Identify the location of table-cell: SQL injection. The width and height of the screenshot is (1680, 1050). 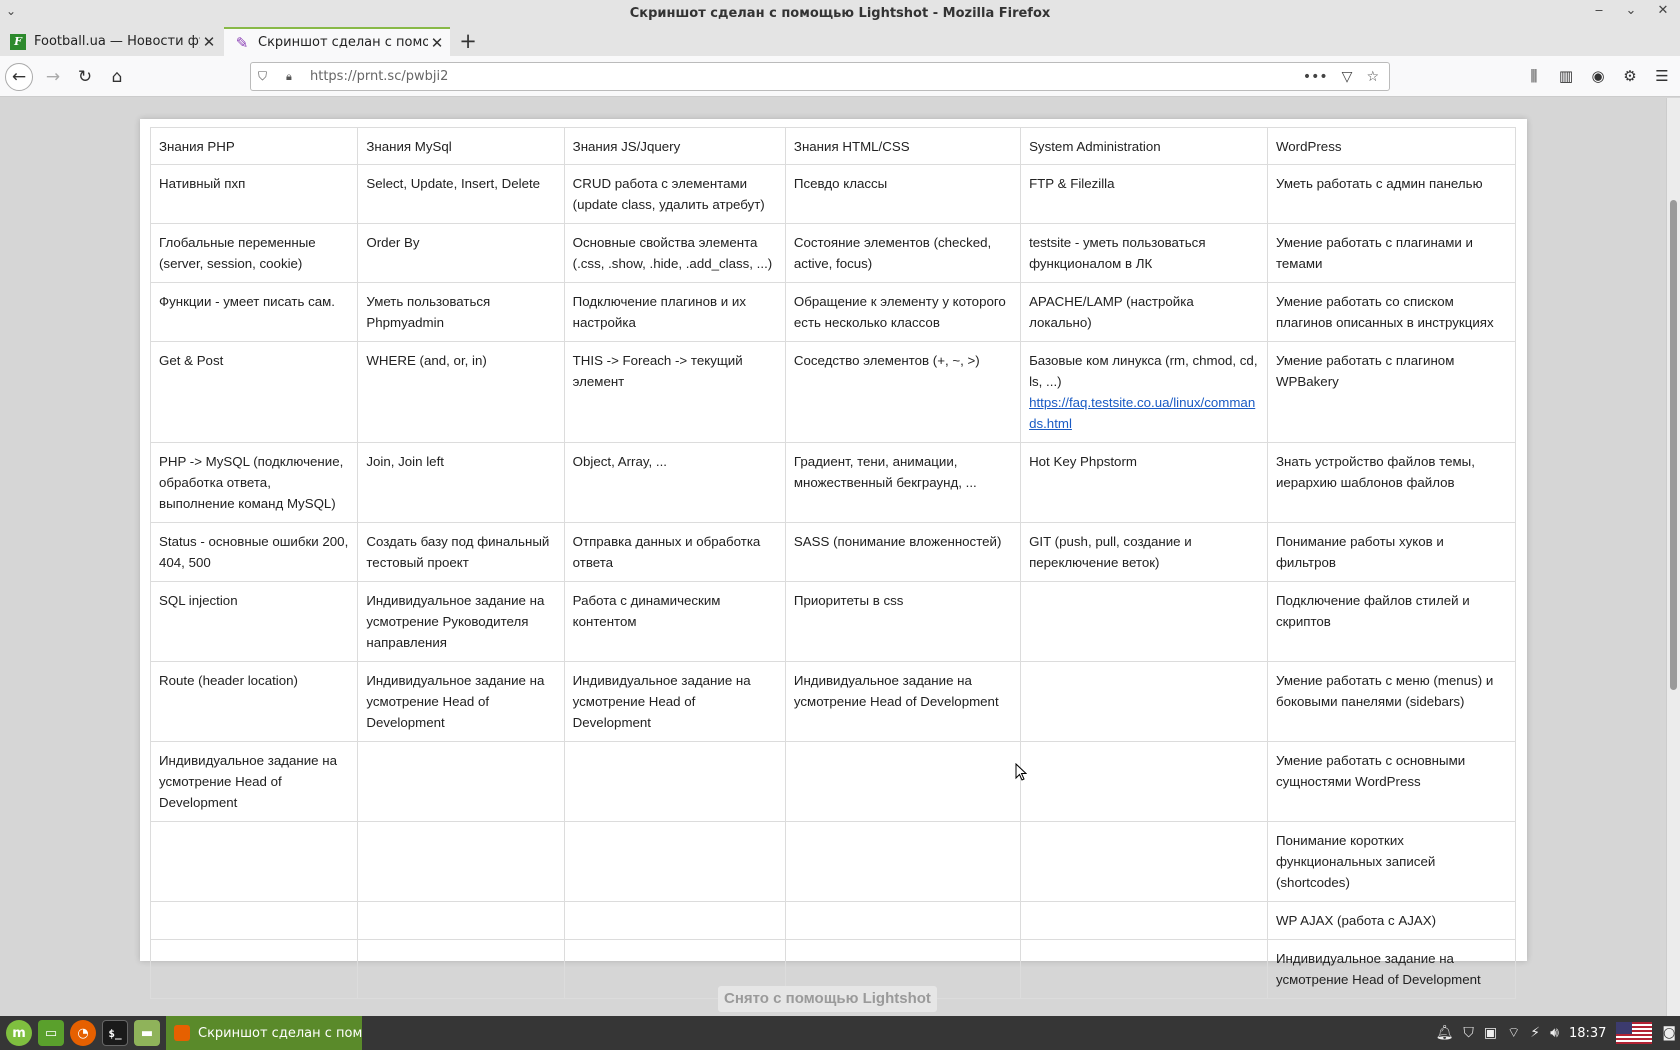
(254, 621).